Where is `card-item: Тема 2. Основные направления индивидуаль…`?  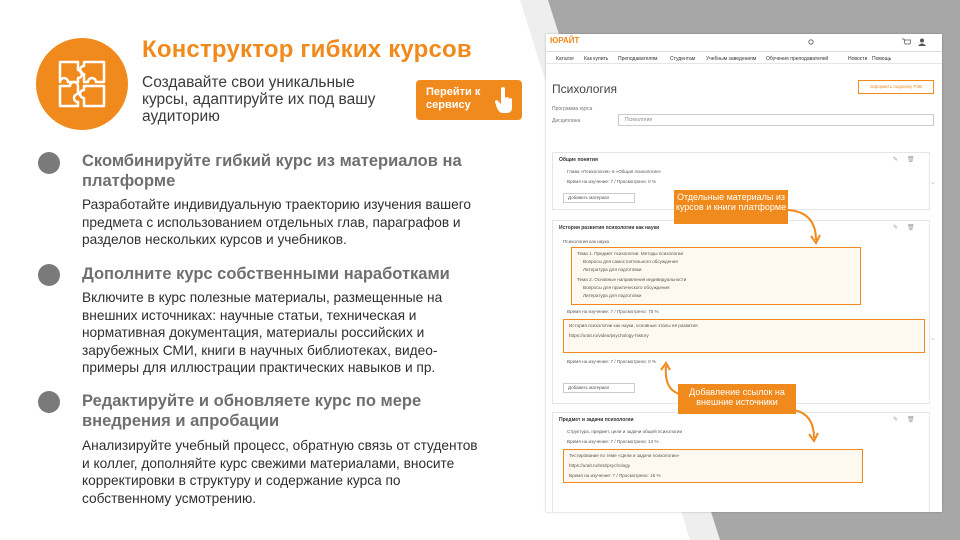
card-item: Тема 2. Основные направления индивидуаль… is located at coordinates (631, 279).